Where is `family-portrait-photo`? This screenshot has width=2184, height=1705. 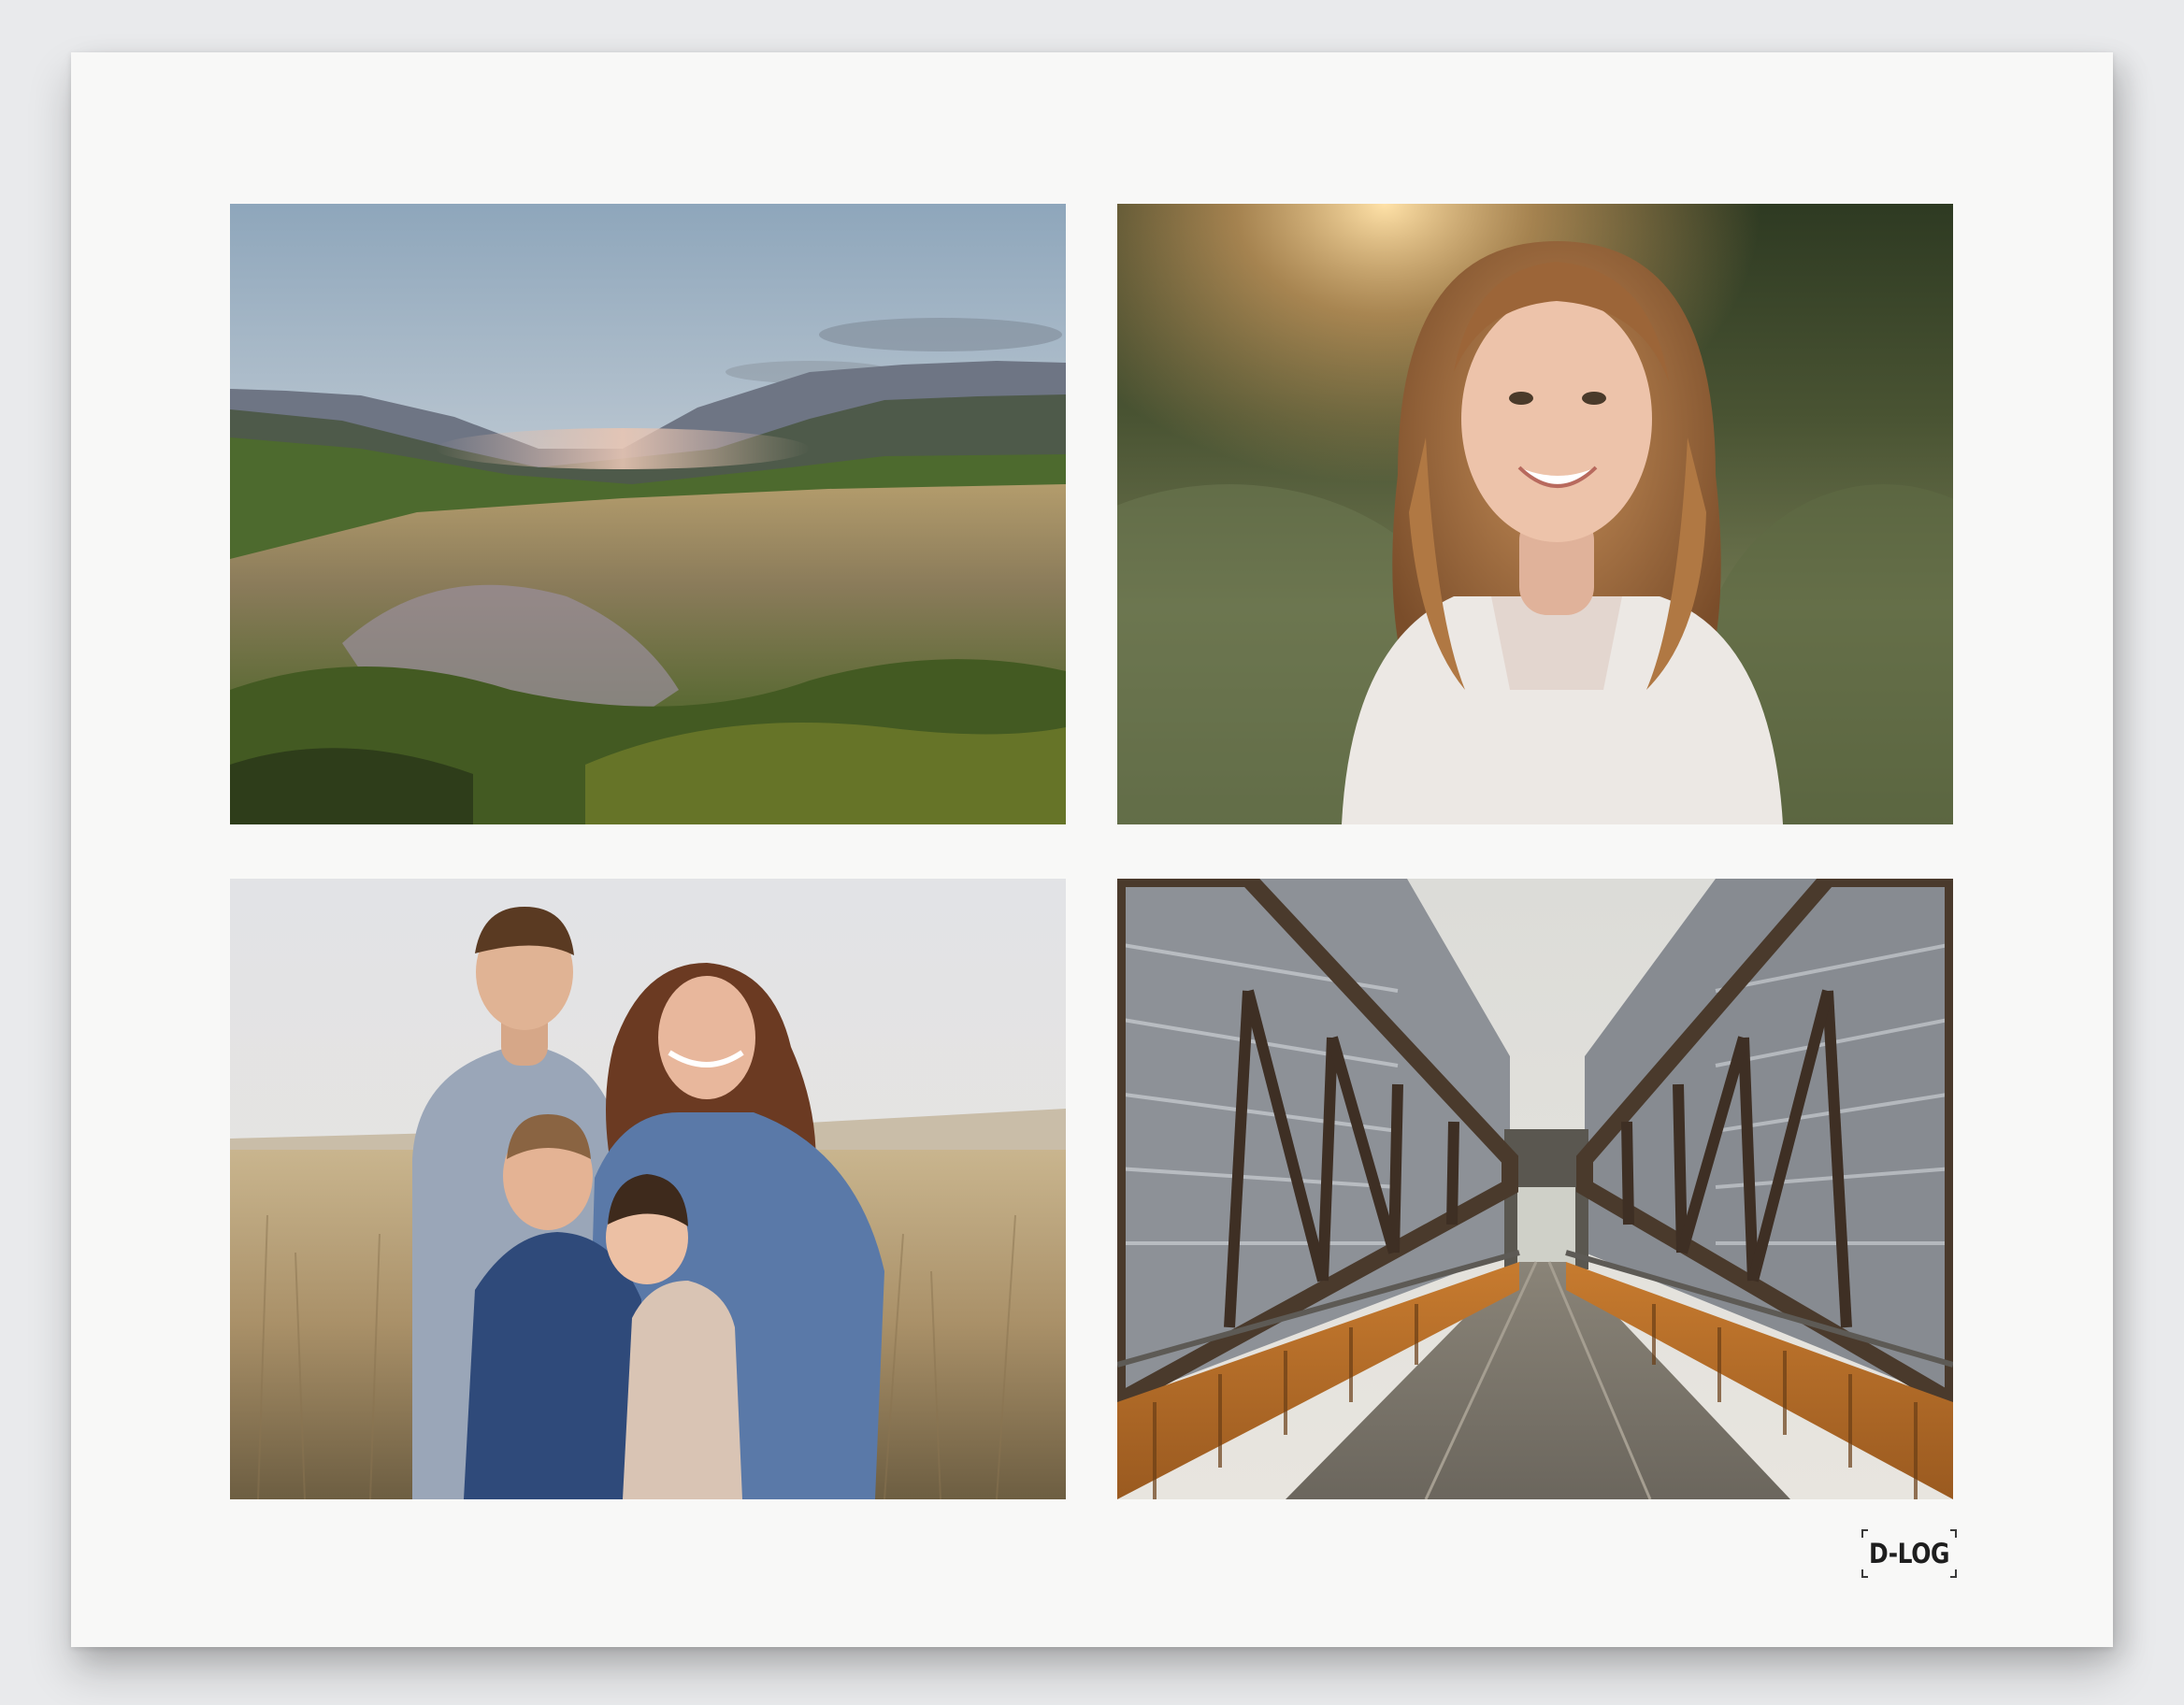
family-portrait-photo is located at coordinates (648, 1189).